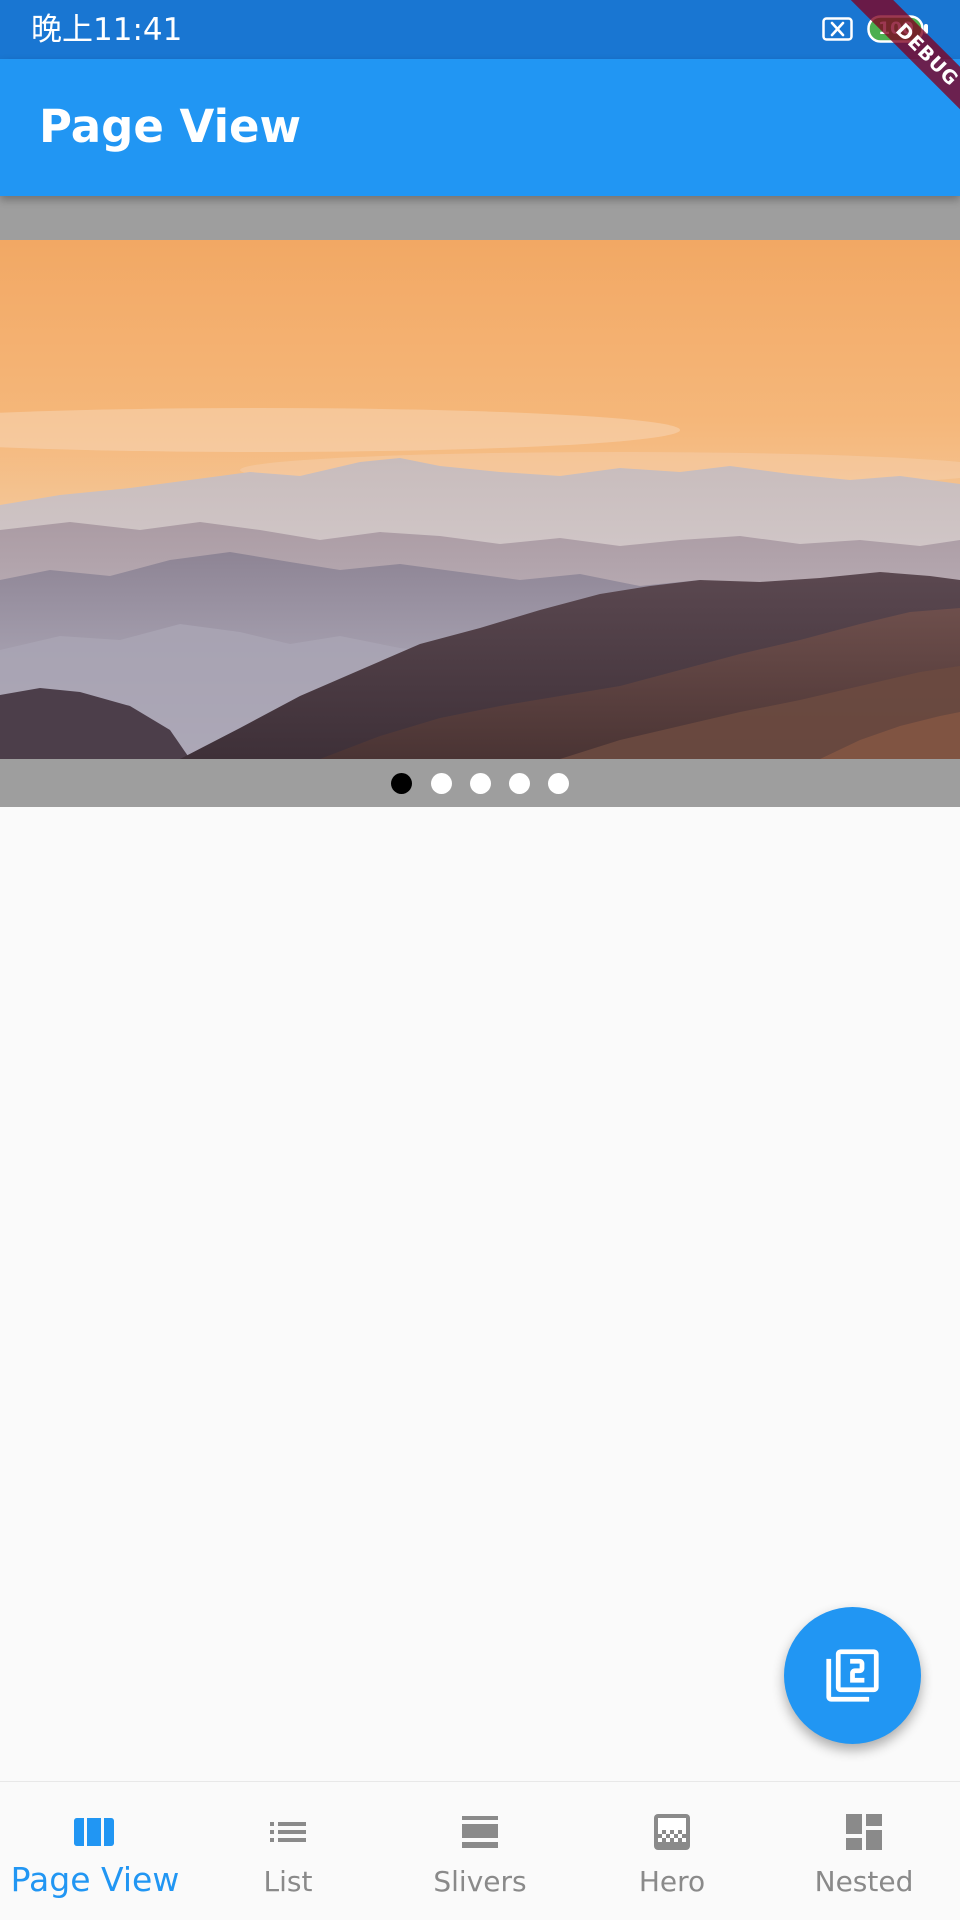 The width and height of the screenshot is (960, 1920). Describe the element at coordinates (672, 1881) in the screenshot. I see `nav-label-hero: Hero` at that location.